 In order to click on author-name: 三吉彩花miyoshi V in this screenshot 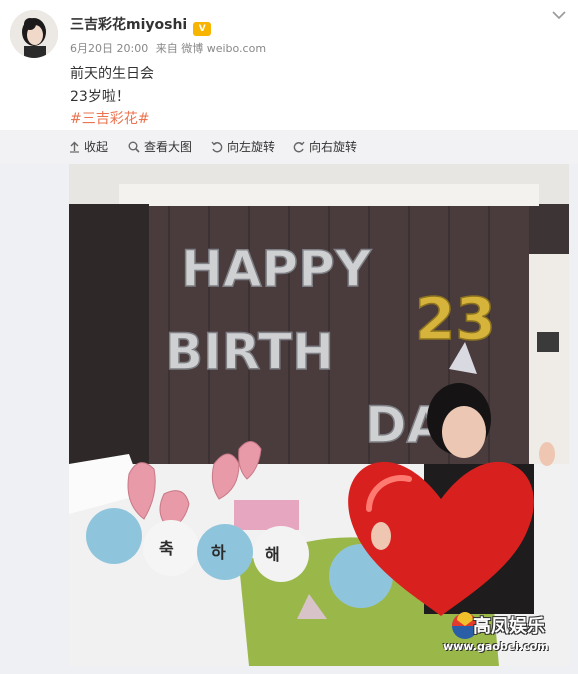, I will do `click(141, 25)`.